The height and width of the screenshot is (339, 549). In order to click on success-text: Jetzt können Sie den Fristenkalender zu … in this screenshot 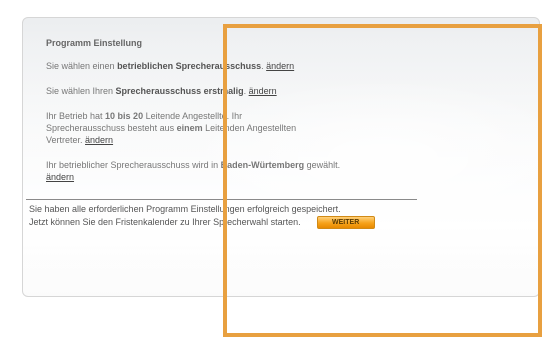, I will do `click(165, 222)`.